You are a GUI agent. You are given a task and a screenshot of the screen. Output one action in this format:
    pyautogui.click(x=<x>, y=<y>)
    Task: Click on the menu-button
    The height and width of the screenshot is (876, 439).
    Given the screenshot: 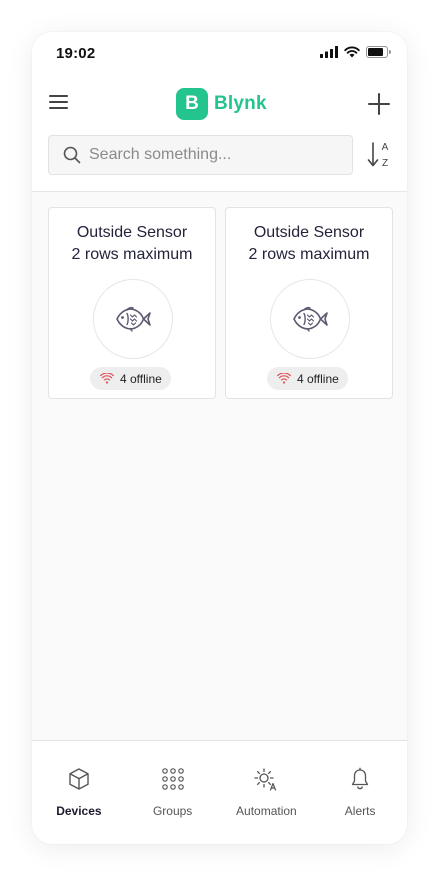 What is the action you would take?
    pyautogui.click(x=60, y=104)
    